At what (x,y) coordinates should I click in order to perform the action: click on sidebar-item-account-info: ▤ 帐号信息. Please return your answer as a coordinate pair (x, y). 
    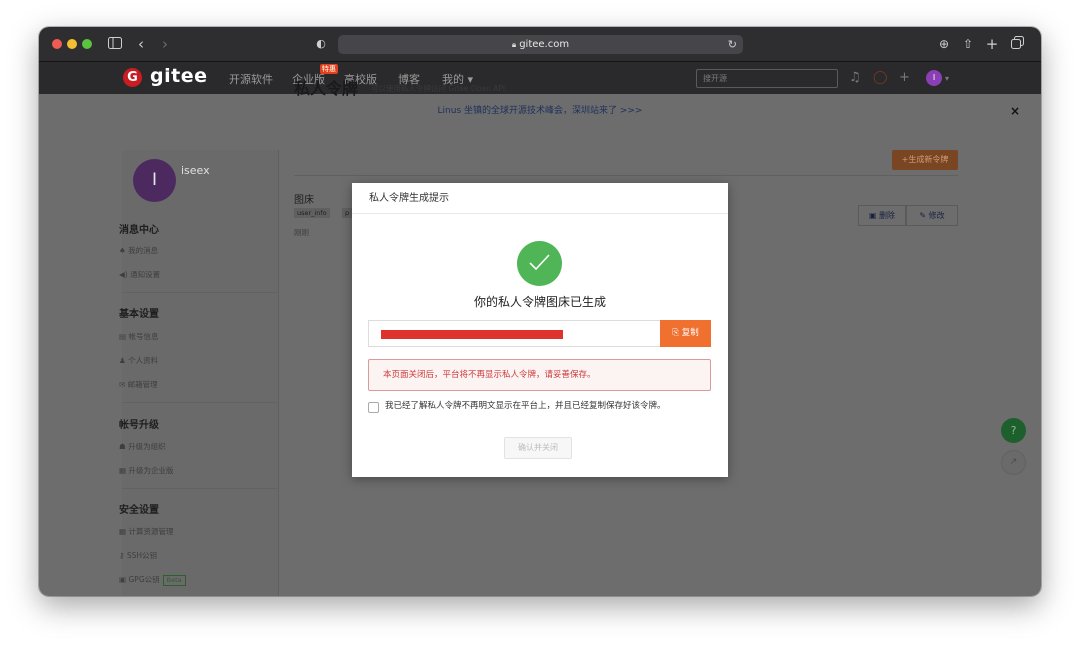
    Looking at the image, I should click on (138, 336).